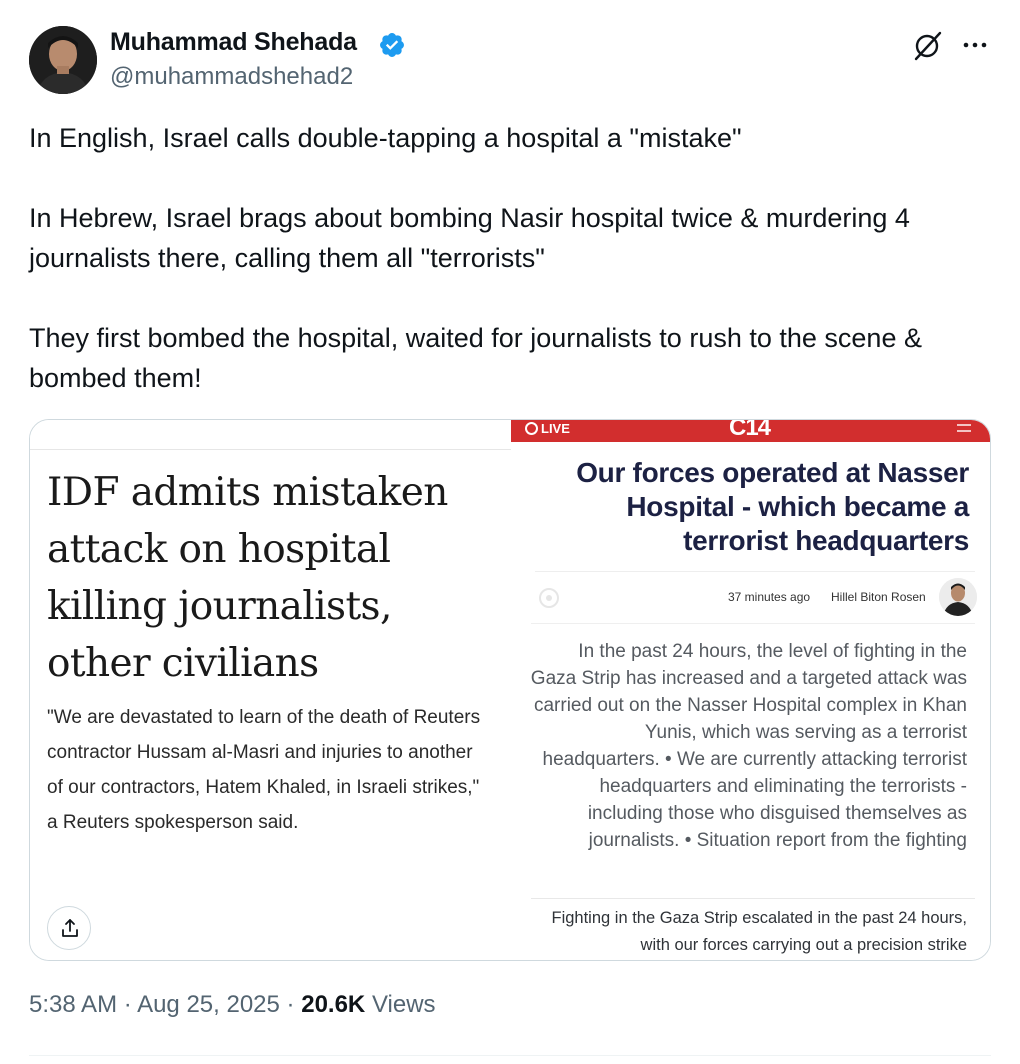 Image resolution: width=1020 pixels, height=1064 pixels. What do you see at coordinates (964, 428) in the screenshot?
I see `menu-icon` at bounding box center [964, 428].